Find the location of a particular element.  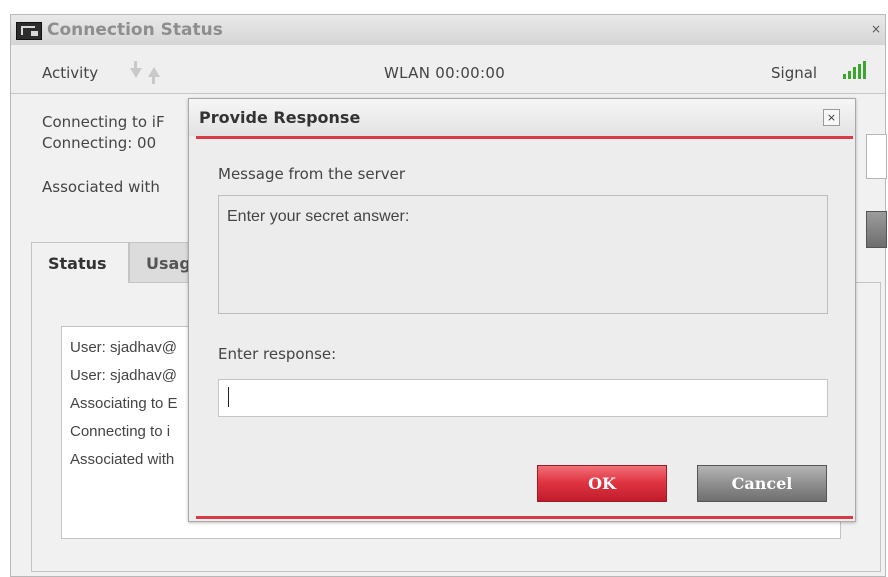

list-item: Associating to E is located at coordinates (124, 403).